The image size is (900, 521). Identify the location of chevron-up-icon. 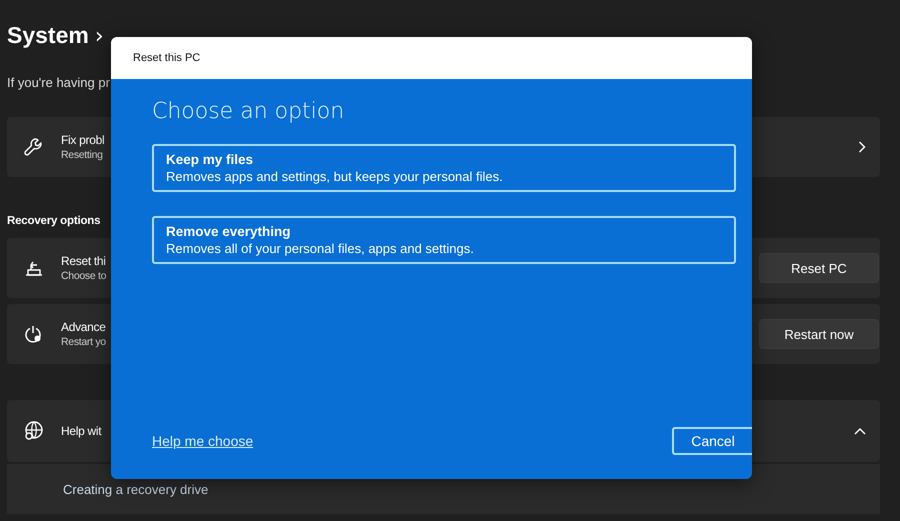
(860, 431).